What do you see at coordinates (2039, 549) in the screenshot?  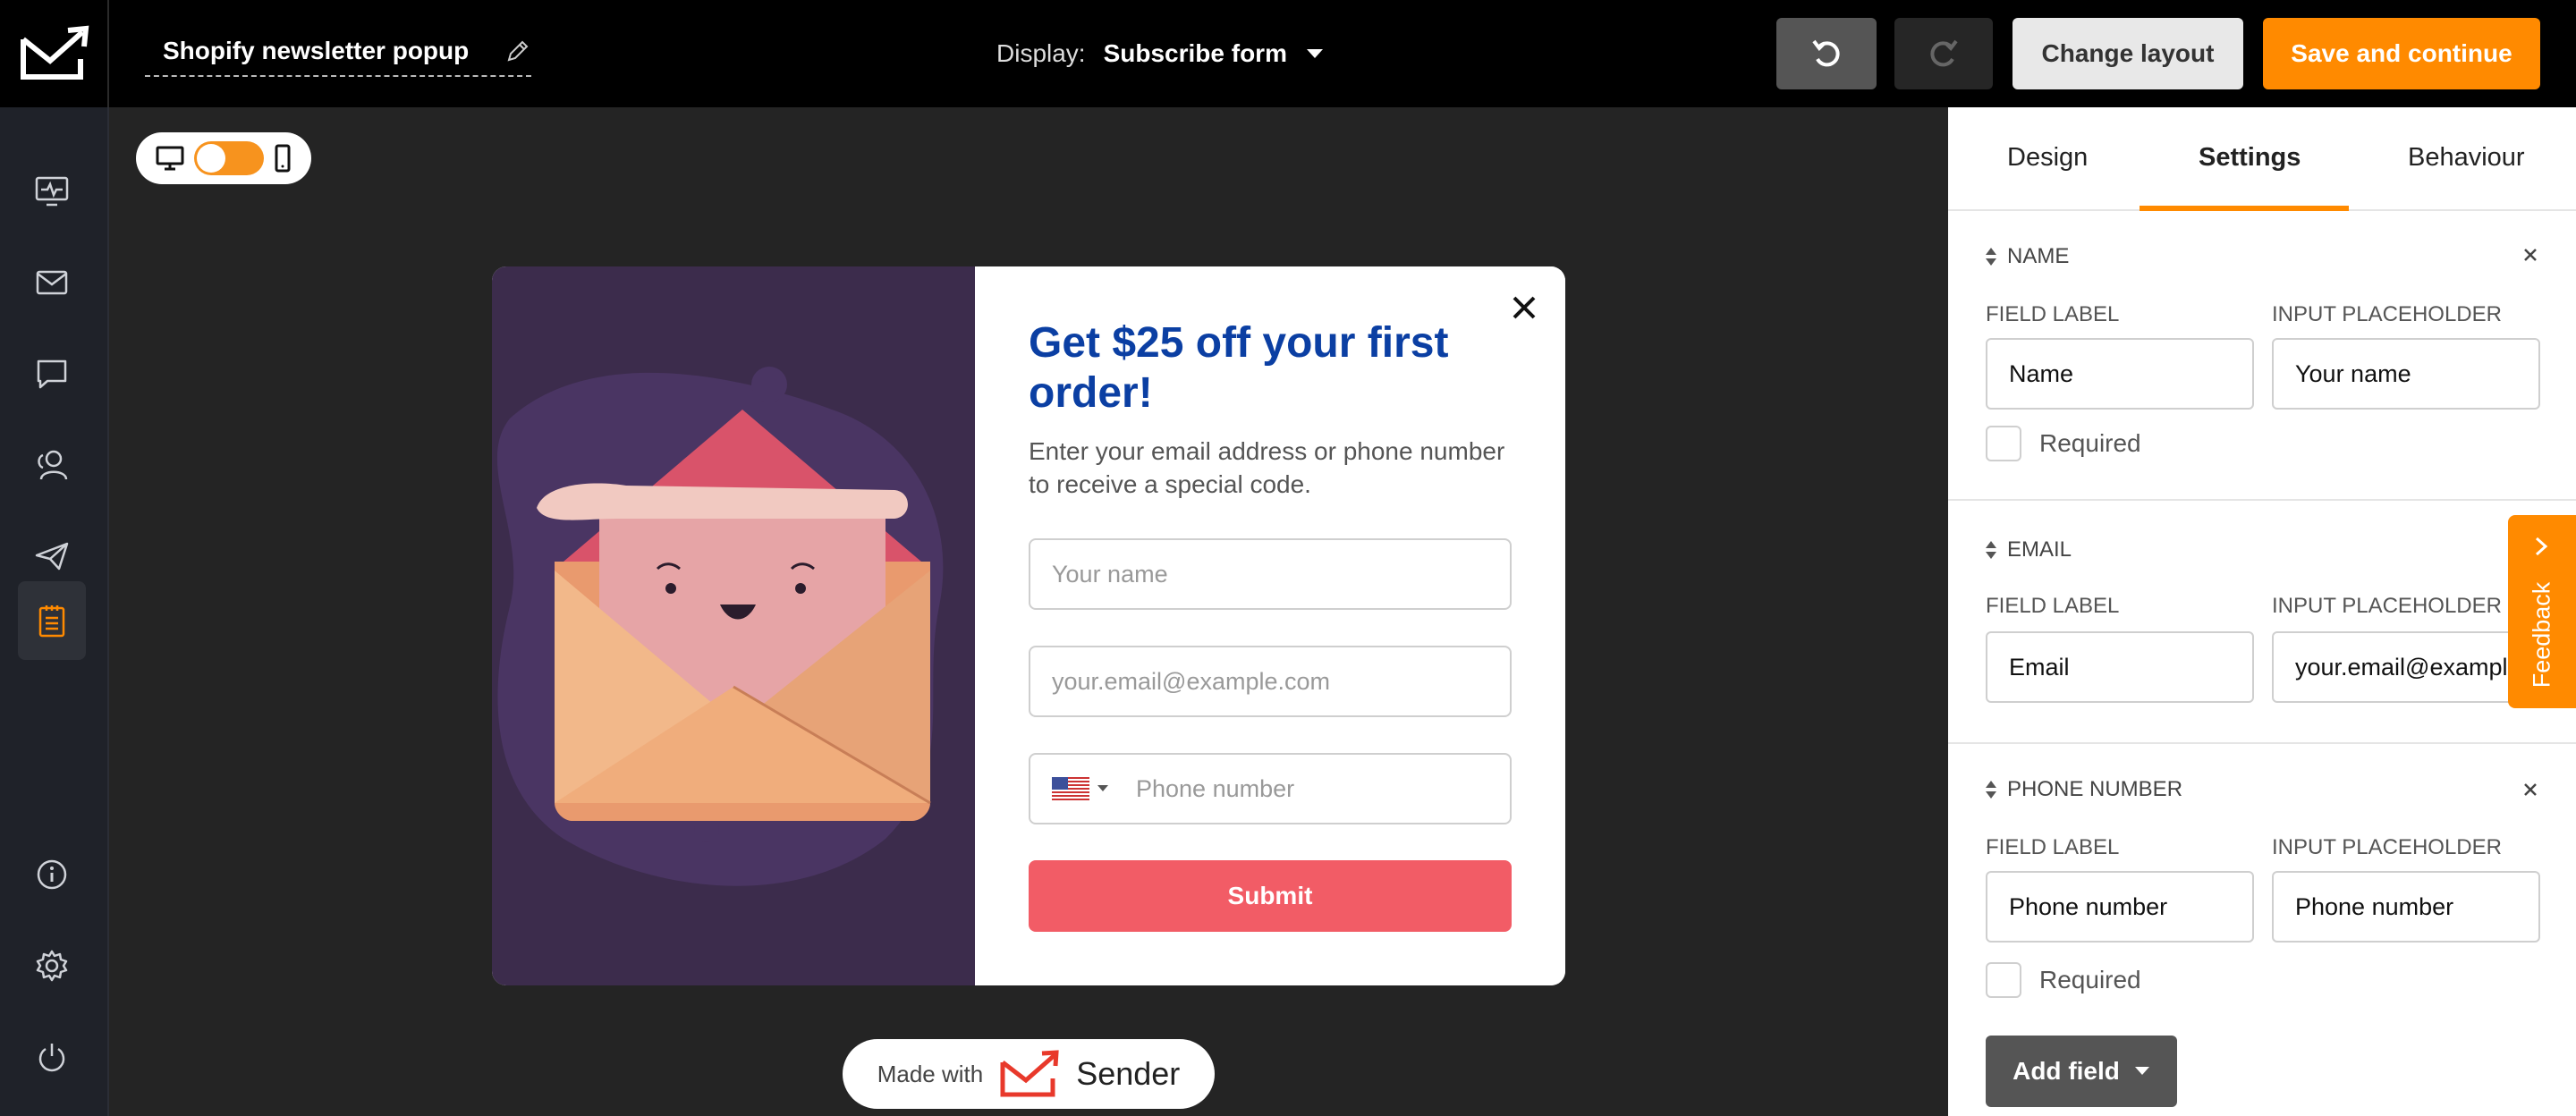 I see `field-title: EMAIL` at bounding box center [2039, 549].